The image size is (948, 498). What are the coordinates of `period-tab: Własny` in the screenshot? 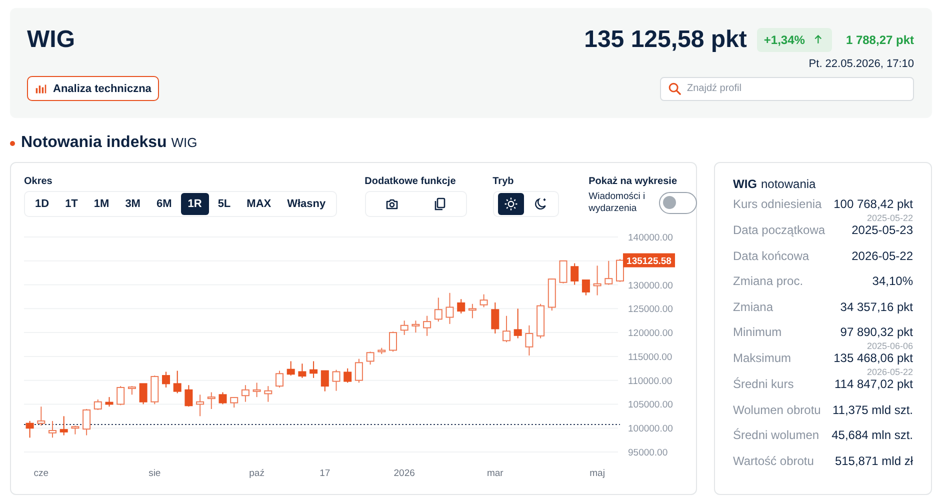 It's located at (306, 204).